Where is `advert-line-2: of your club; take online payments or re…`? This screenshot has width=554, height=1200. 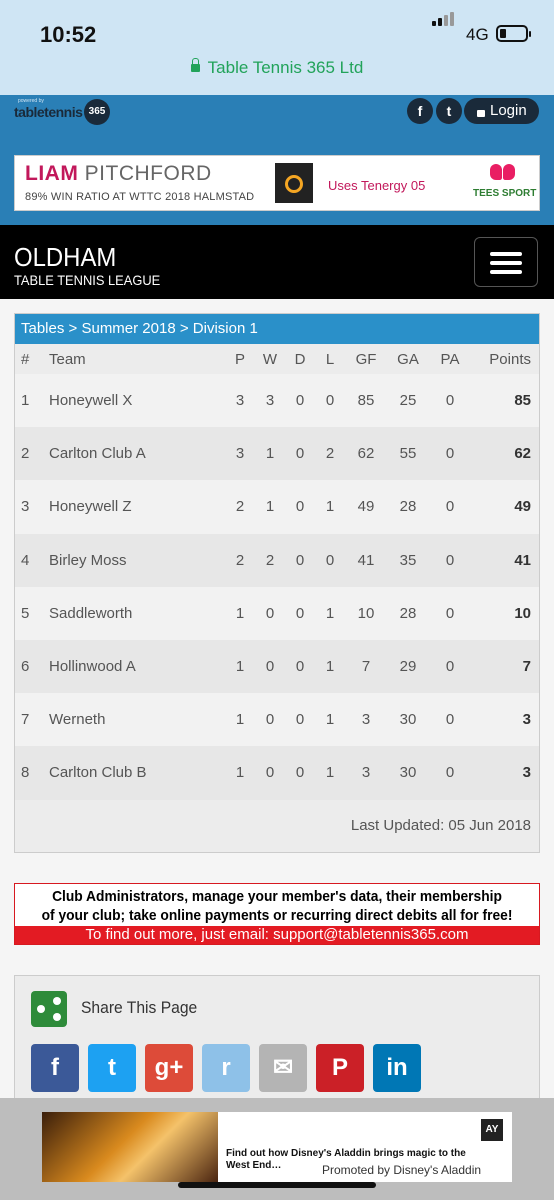 advert-line-2: of your club; take online payments or re… is located at coordinates (277, 915).